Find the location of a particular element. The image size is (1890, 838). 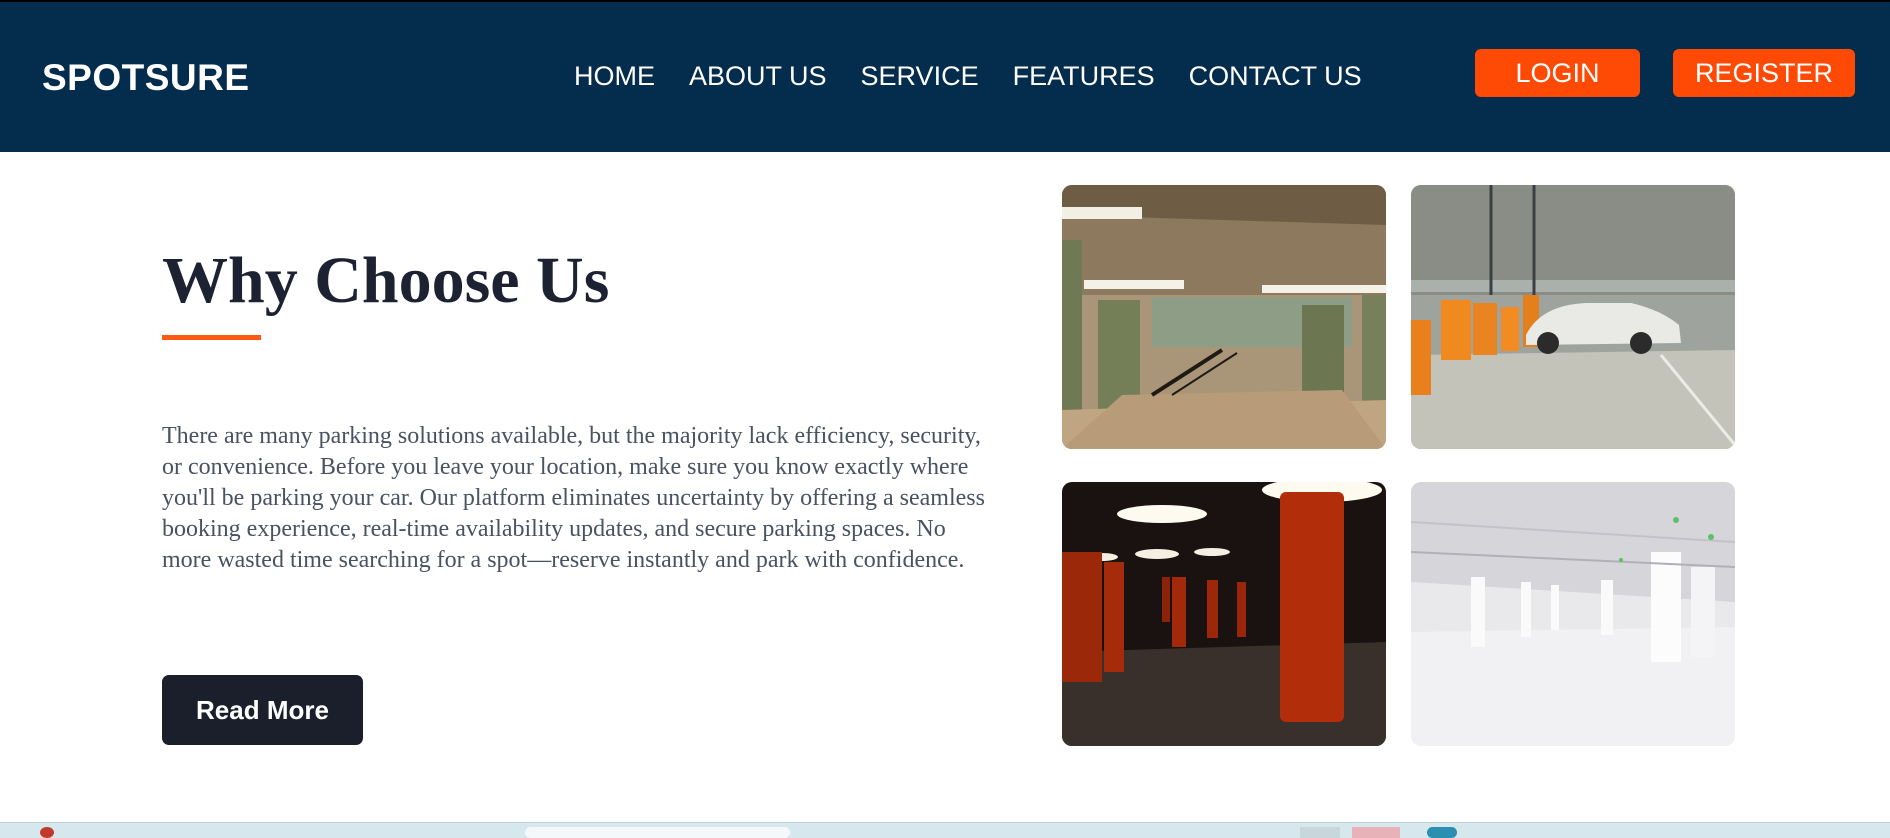

nav-service: SERVICE is located at coordinates (920, 76).